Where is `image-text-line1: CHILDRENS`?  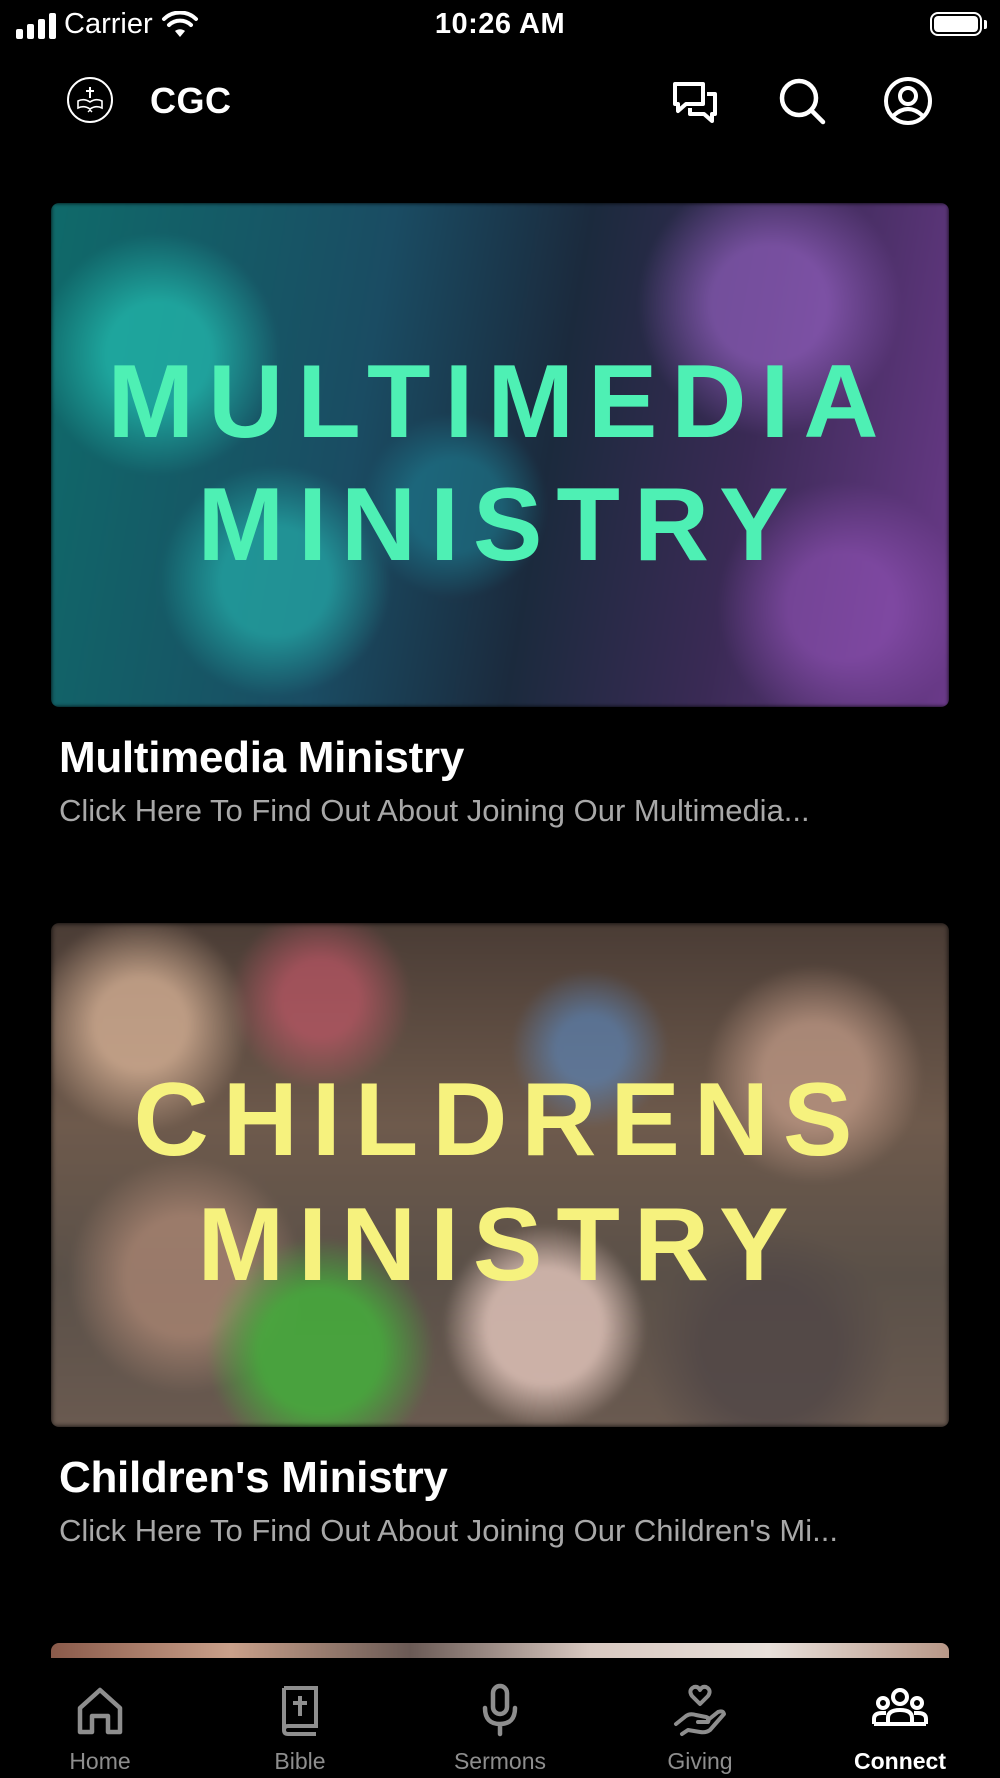 image-text-line1: CHILDRENS is located at coordinates (500, 1120).